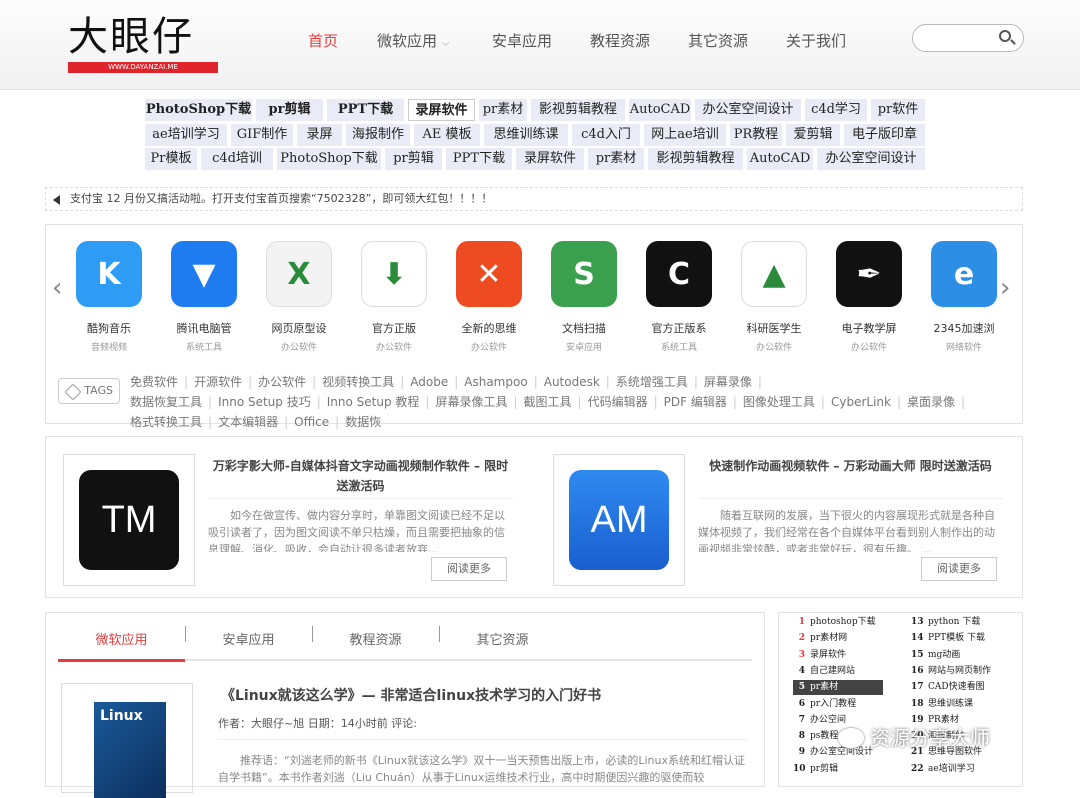  What do you see at coordinates (884, 135) in the screenshot?
I see `keyword-tag: 电子版印章` at bounding box center [884, 135].